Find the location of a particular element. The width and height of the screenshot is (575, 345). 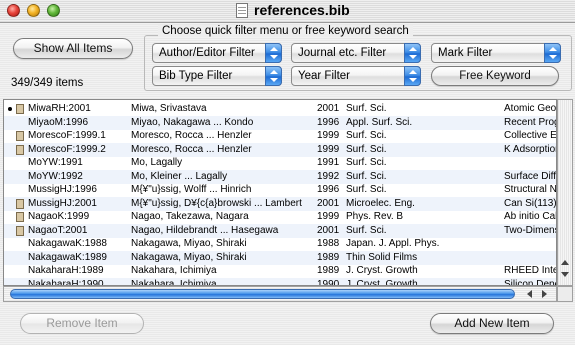

title-cell: Structural N is located at coordinates (530, 189).